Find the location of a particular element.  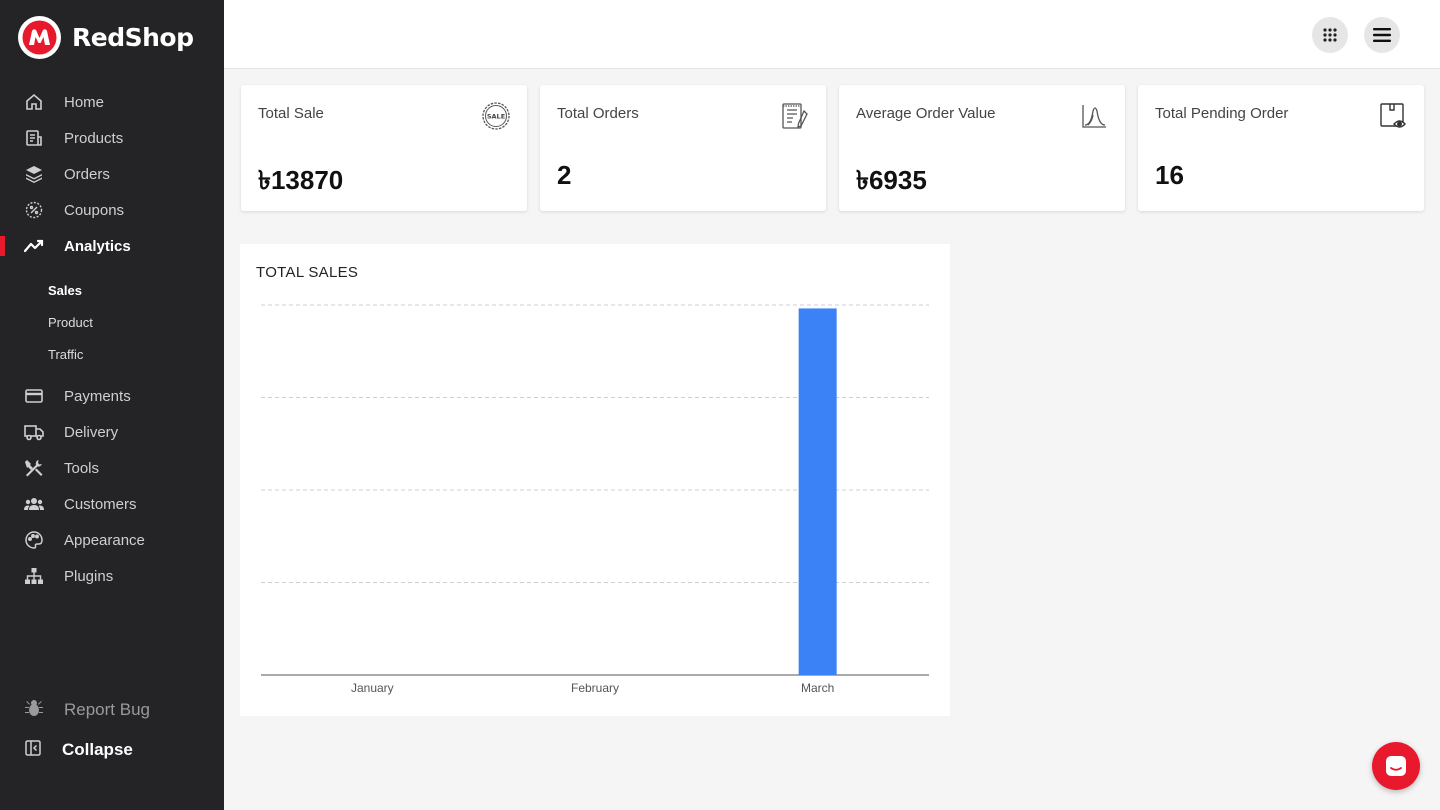

grid-icon is located at coordinates (1330, 35).